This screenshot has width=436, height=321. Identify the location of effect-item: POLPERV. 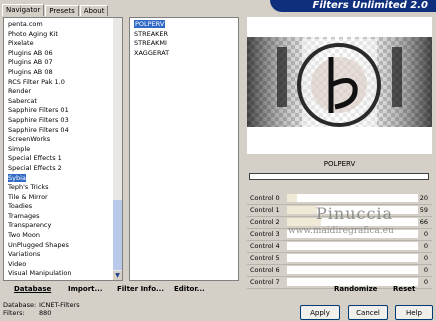
(150, 25).